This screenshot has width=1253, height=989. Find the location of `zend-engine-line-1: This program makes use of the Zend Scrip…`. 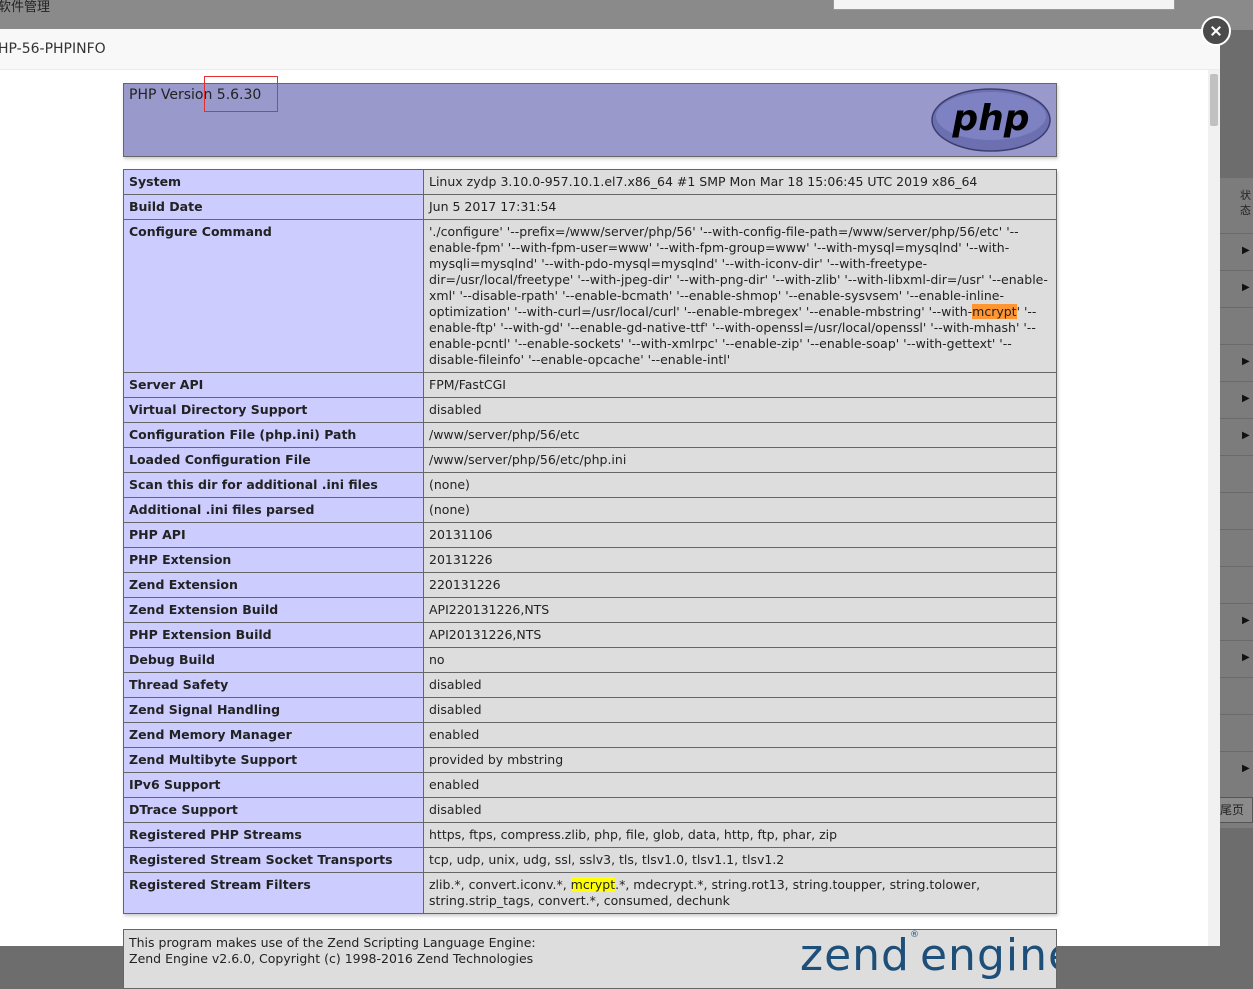

zend-engine-line-1: This program makes use of the Zend Scrip… is located at coordinates (332, 942).